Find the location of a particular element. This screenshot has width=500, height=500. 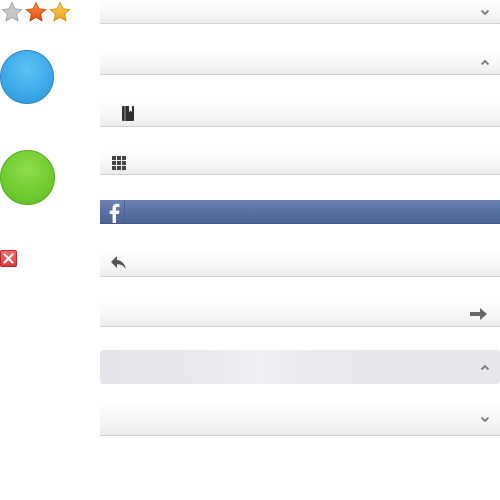

divider is located at coordinates (124, 212).